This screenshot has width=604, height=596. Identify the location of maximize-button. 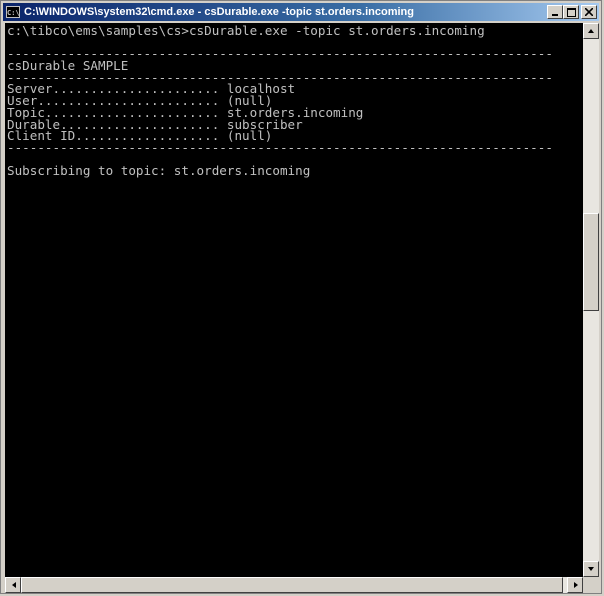
(571, 12).